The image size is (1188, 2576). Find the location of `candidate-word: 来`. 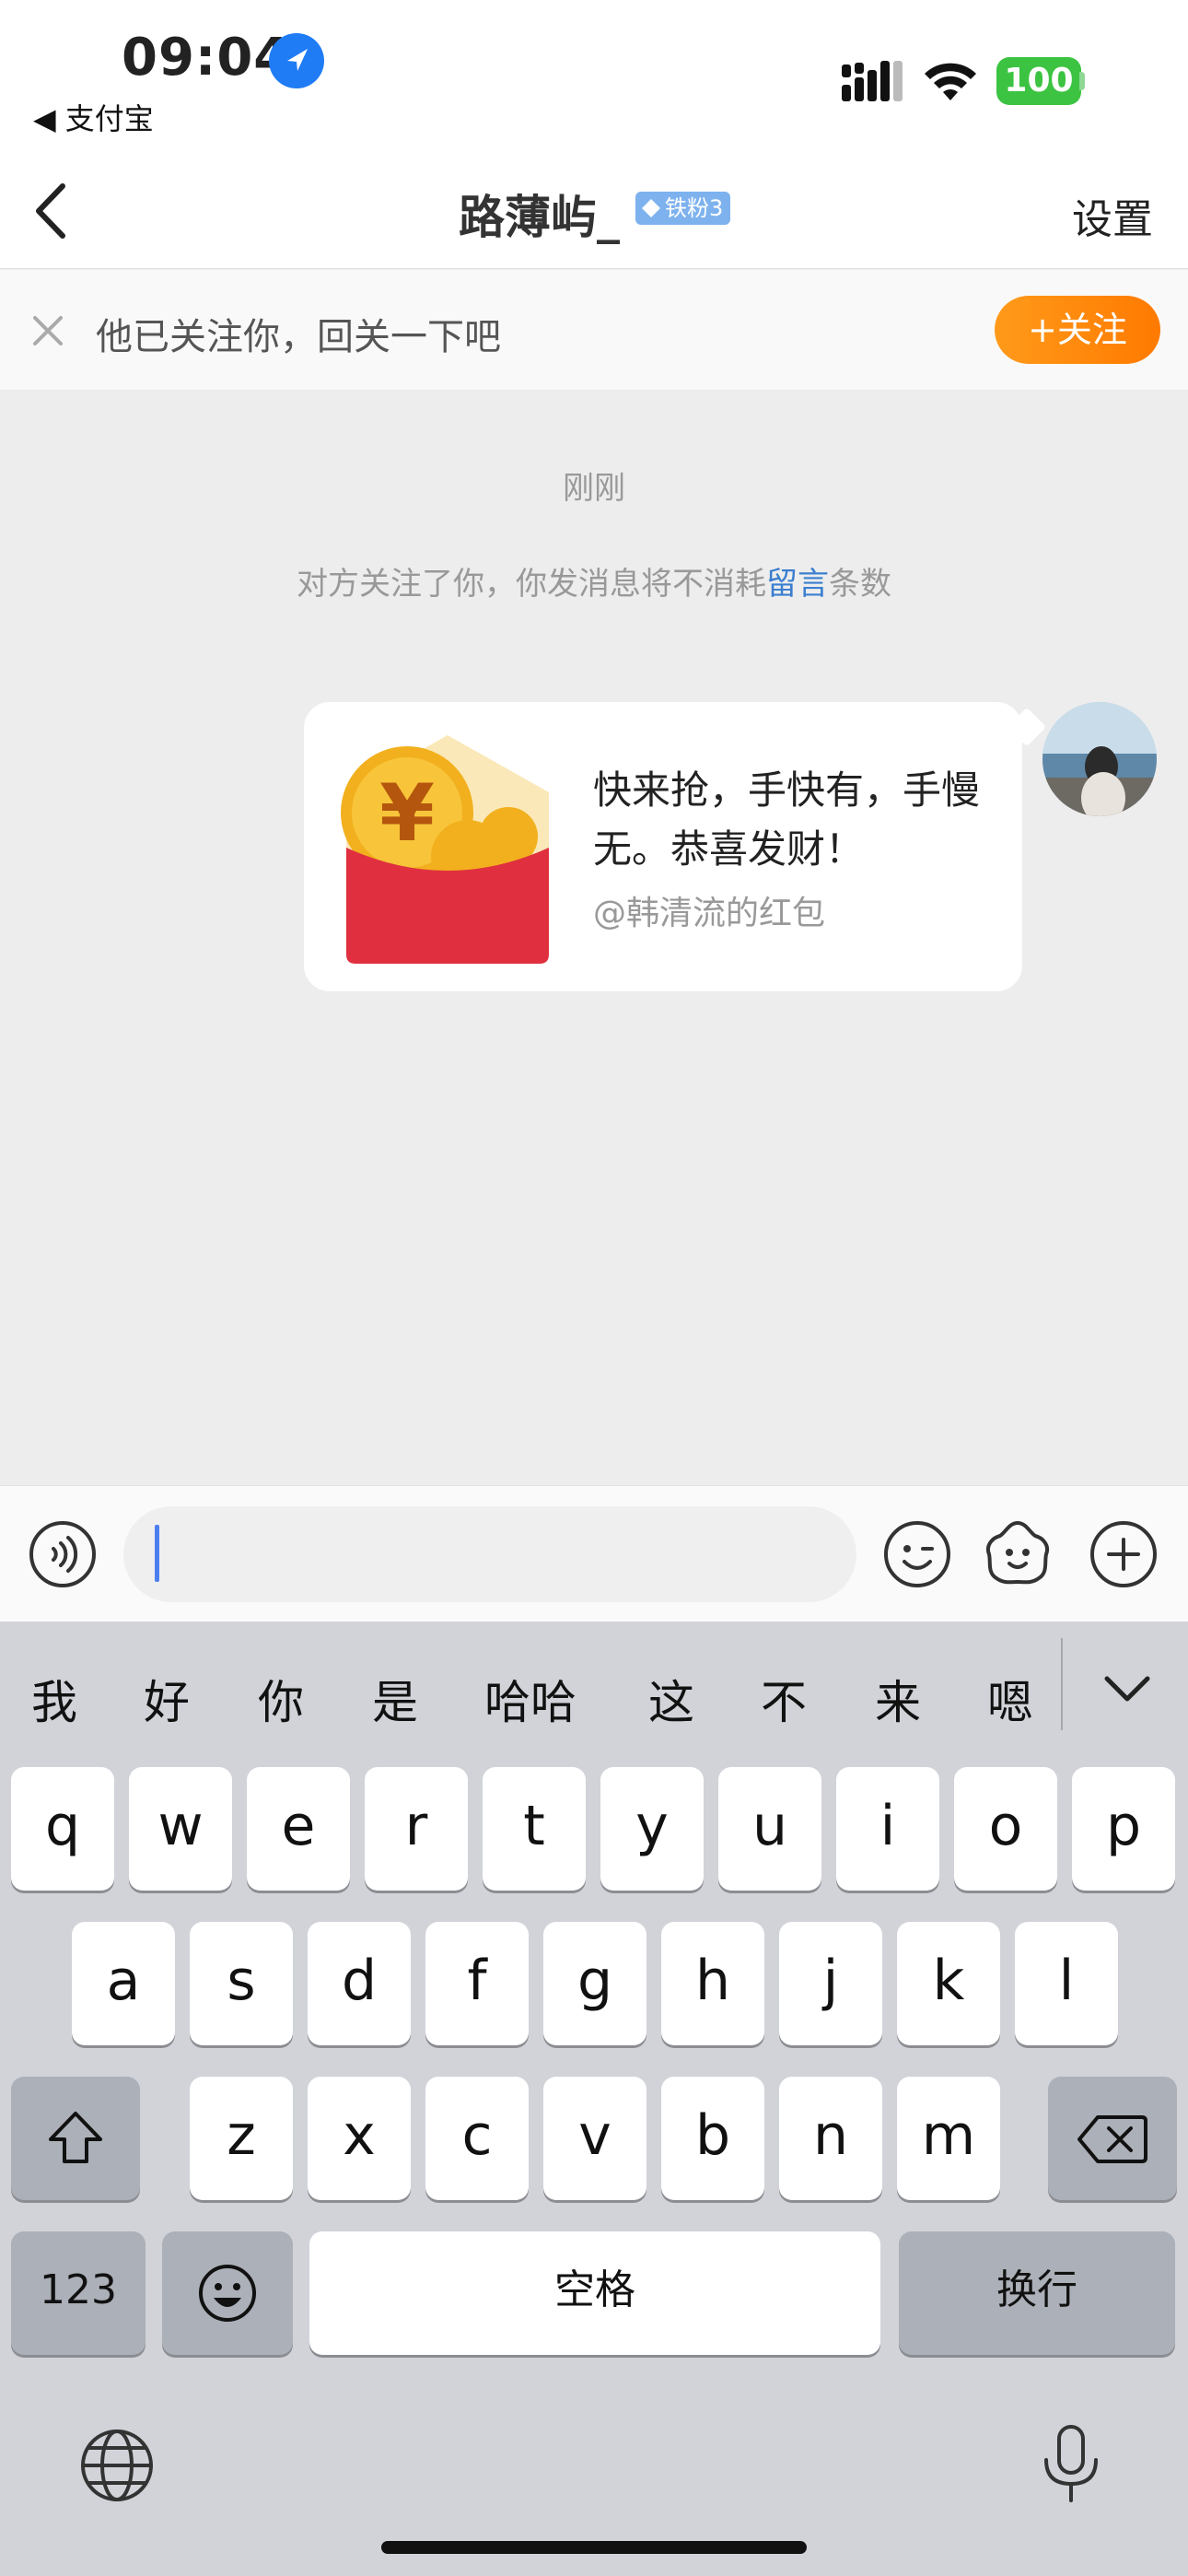

candidate-word: 来 is located at coordinates (898, 1699).